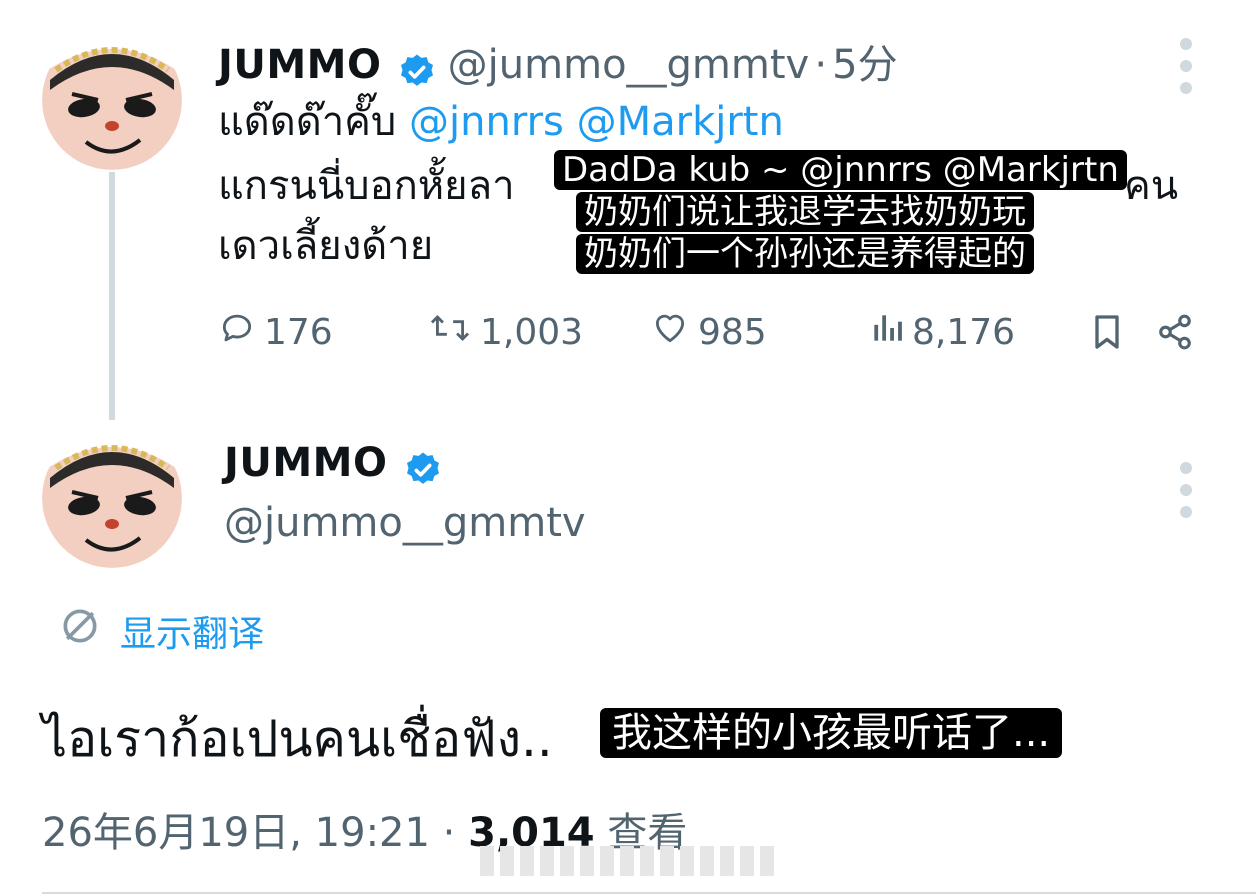  I want to click on show-translation-link: 显示翻译, so click(161, 630).